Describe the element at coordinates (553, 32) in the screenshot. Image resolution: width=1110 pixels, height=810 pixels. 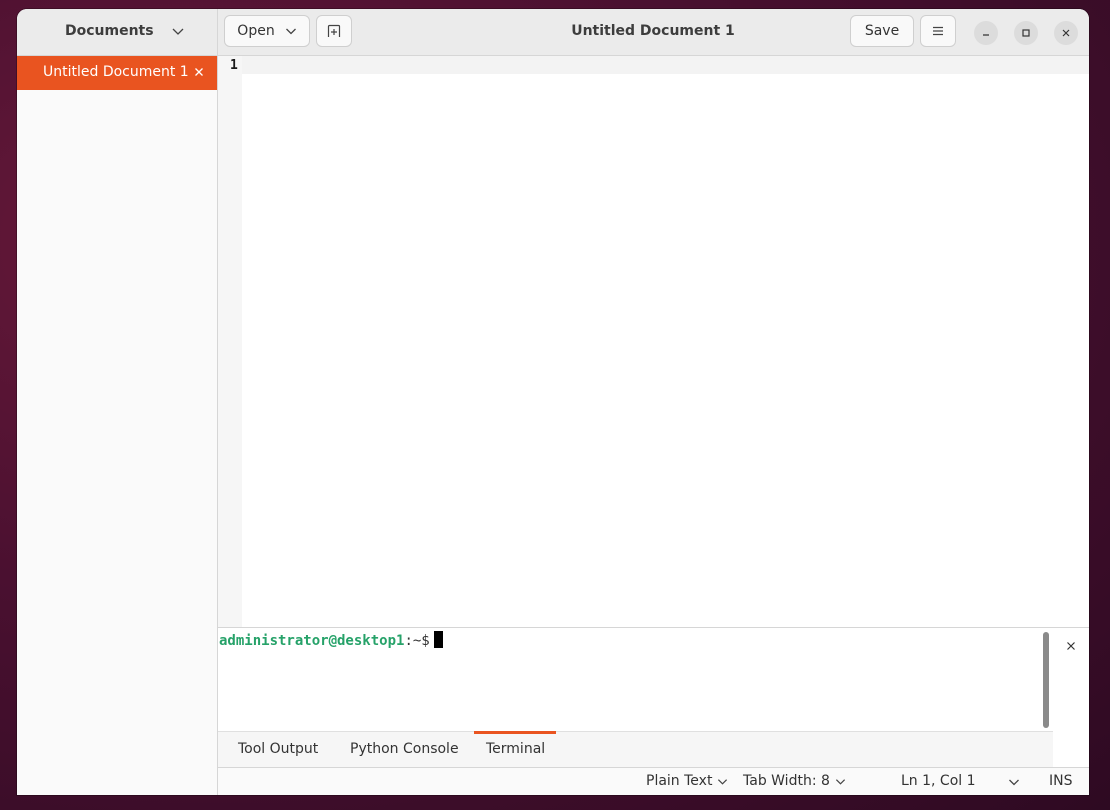
I see `header-bar: Documents Open Untitled Document 1 Save` at that location.